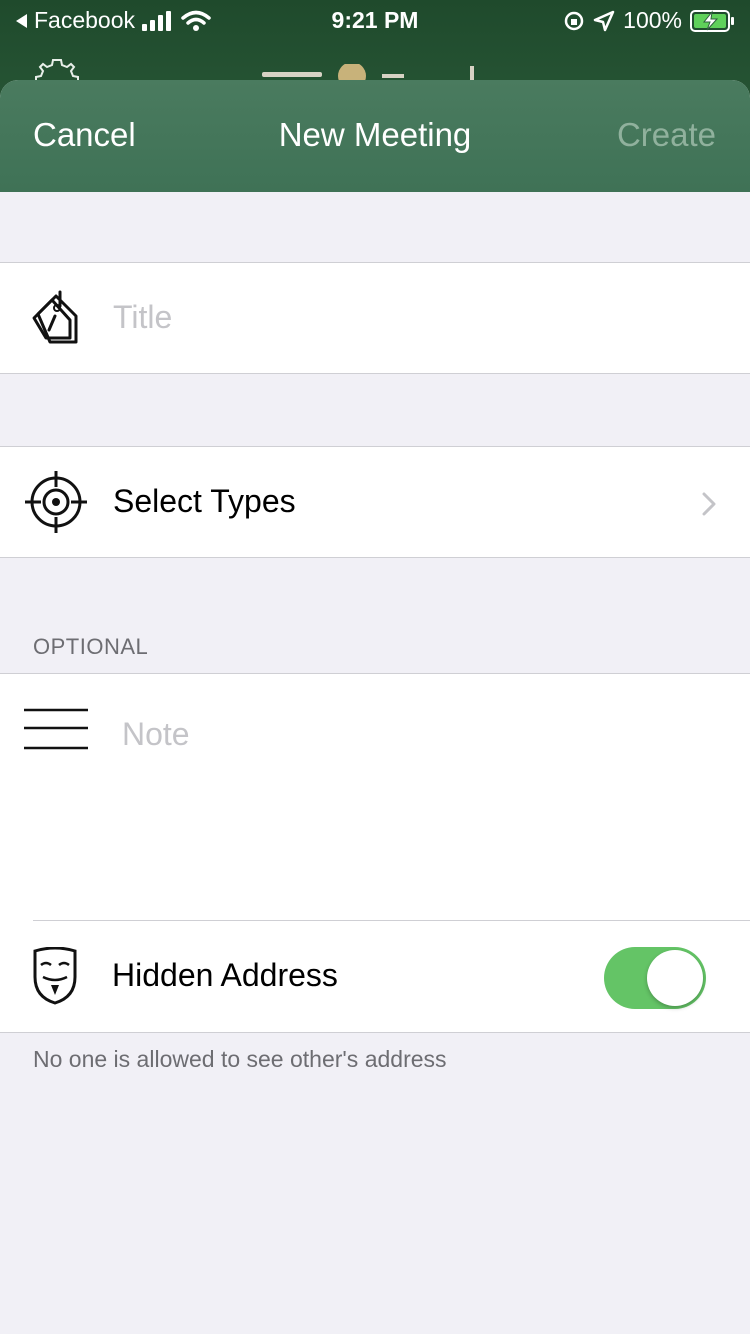  Describe the element at coordinates (55, 978) in the screenshot. I see `mask-icon` at that location.